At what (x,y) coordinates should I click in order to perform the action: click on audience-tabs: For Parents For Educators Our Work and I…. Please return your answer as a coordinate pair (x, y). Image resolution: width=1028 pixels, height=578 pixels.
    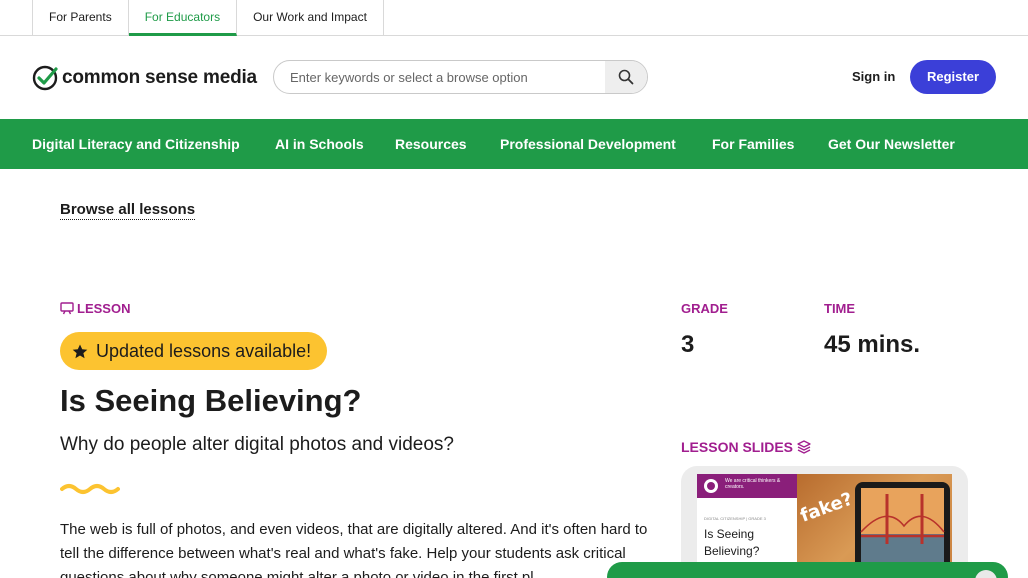
    Looking at the image, I should click on (208, 18).